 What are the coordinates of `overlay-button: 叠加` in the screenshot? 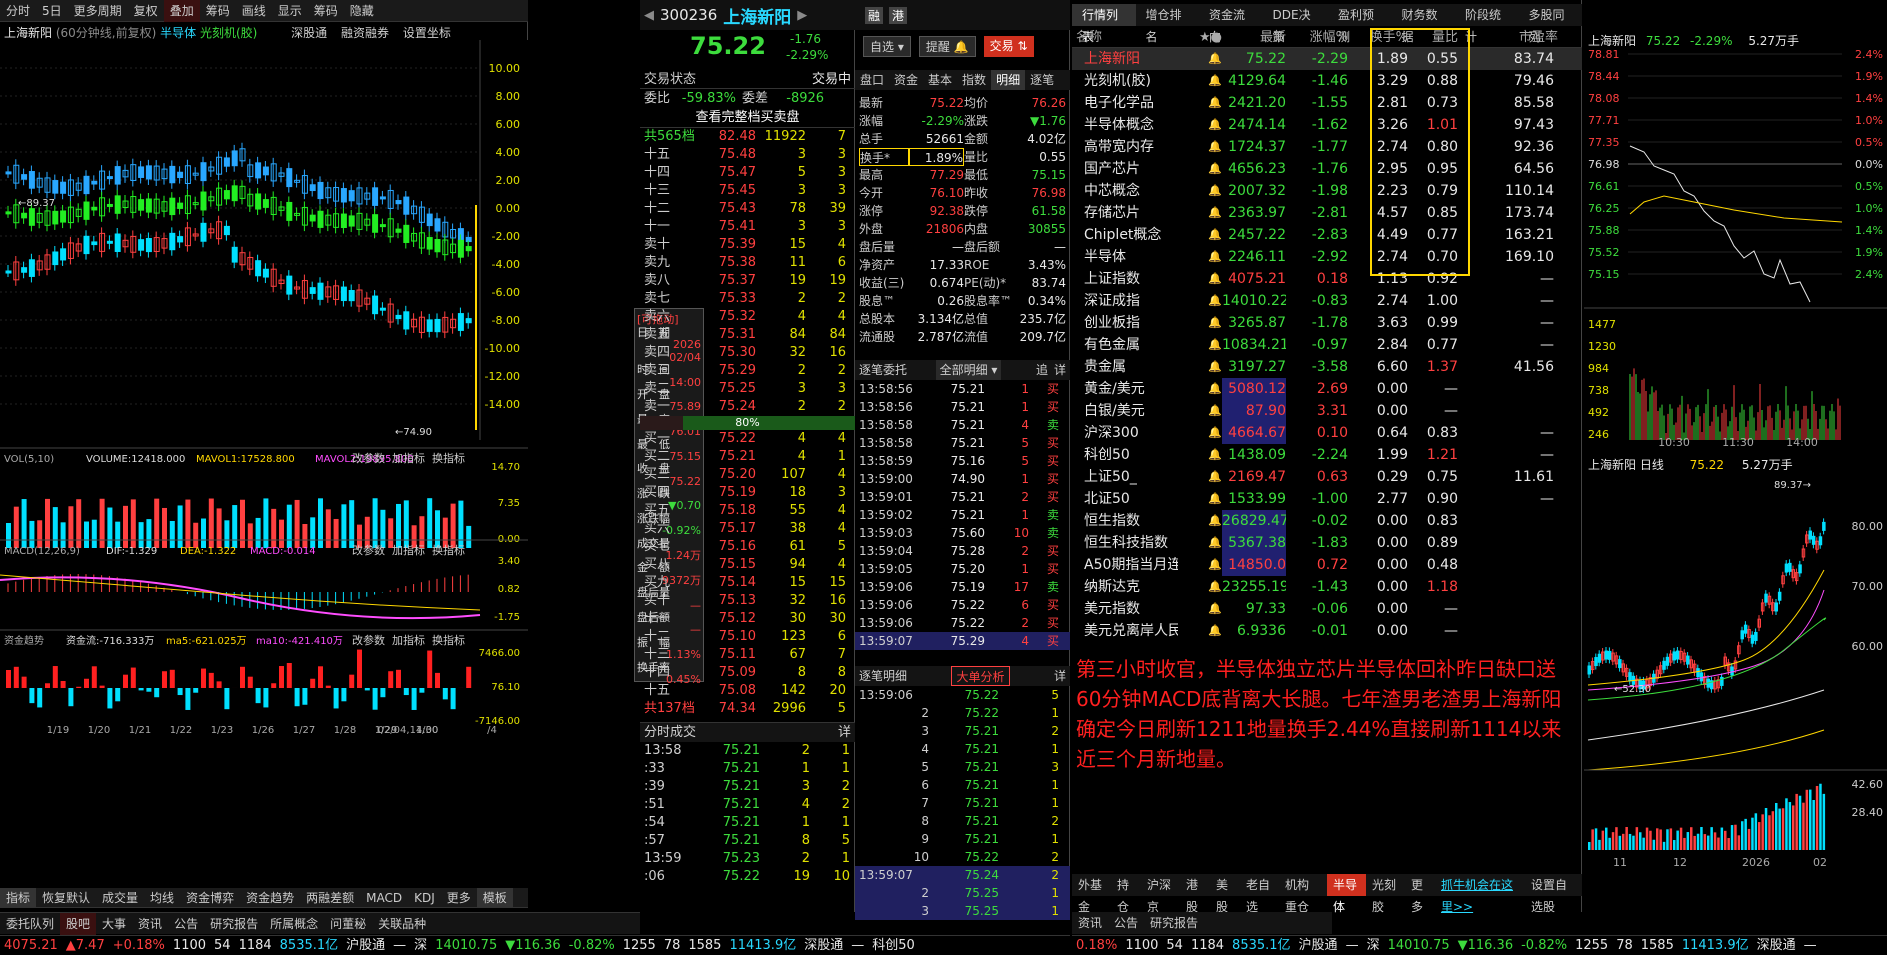 It's located at (181, 11).